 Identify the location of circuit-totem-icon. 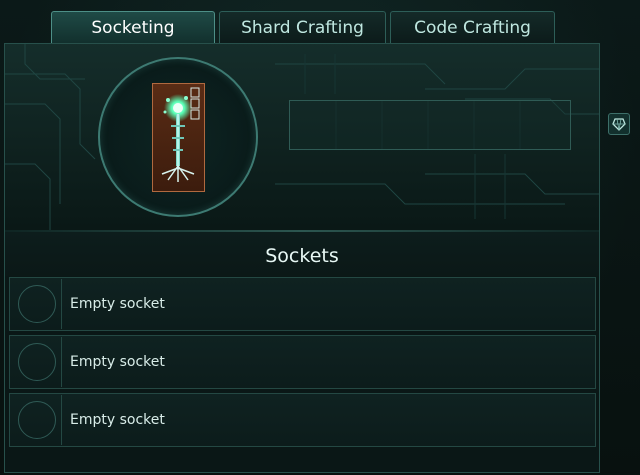
(178, 137).